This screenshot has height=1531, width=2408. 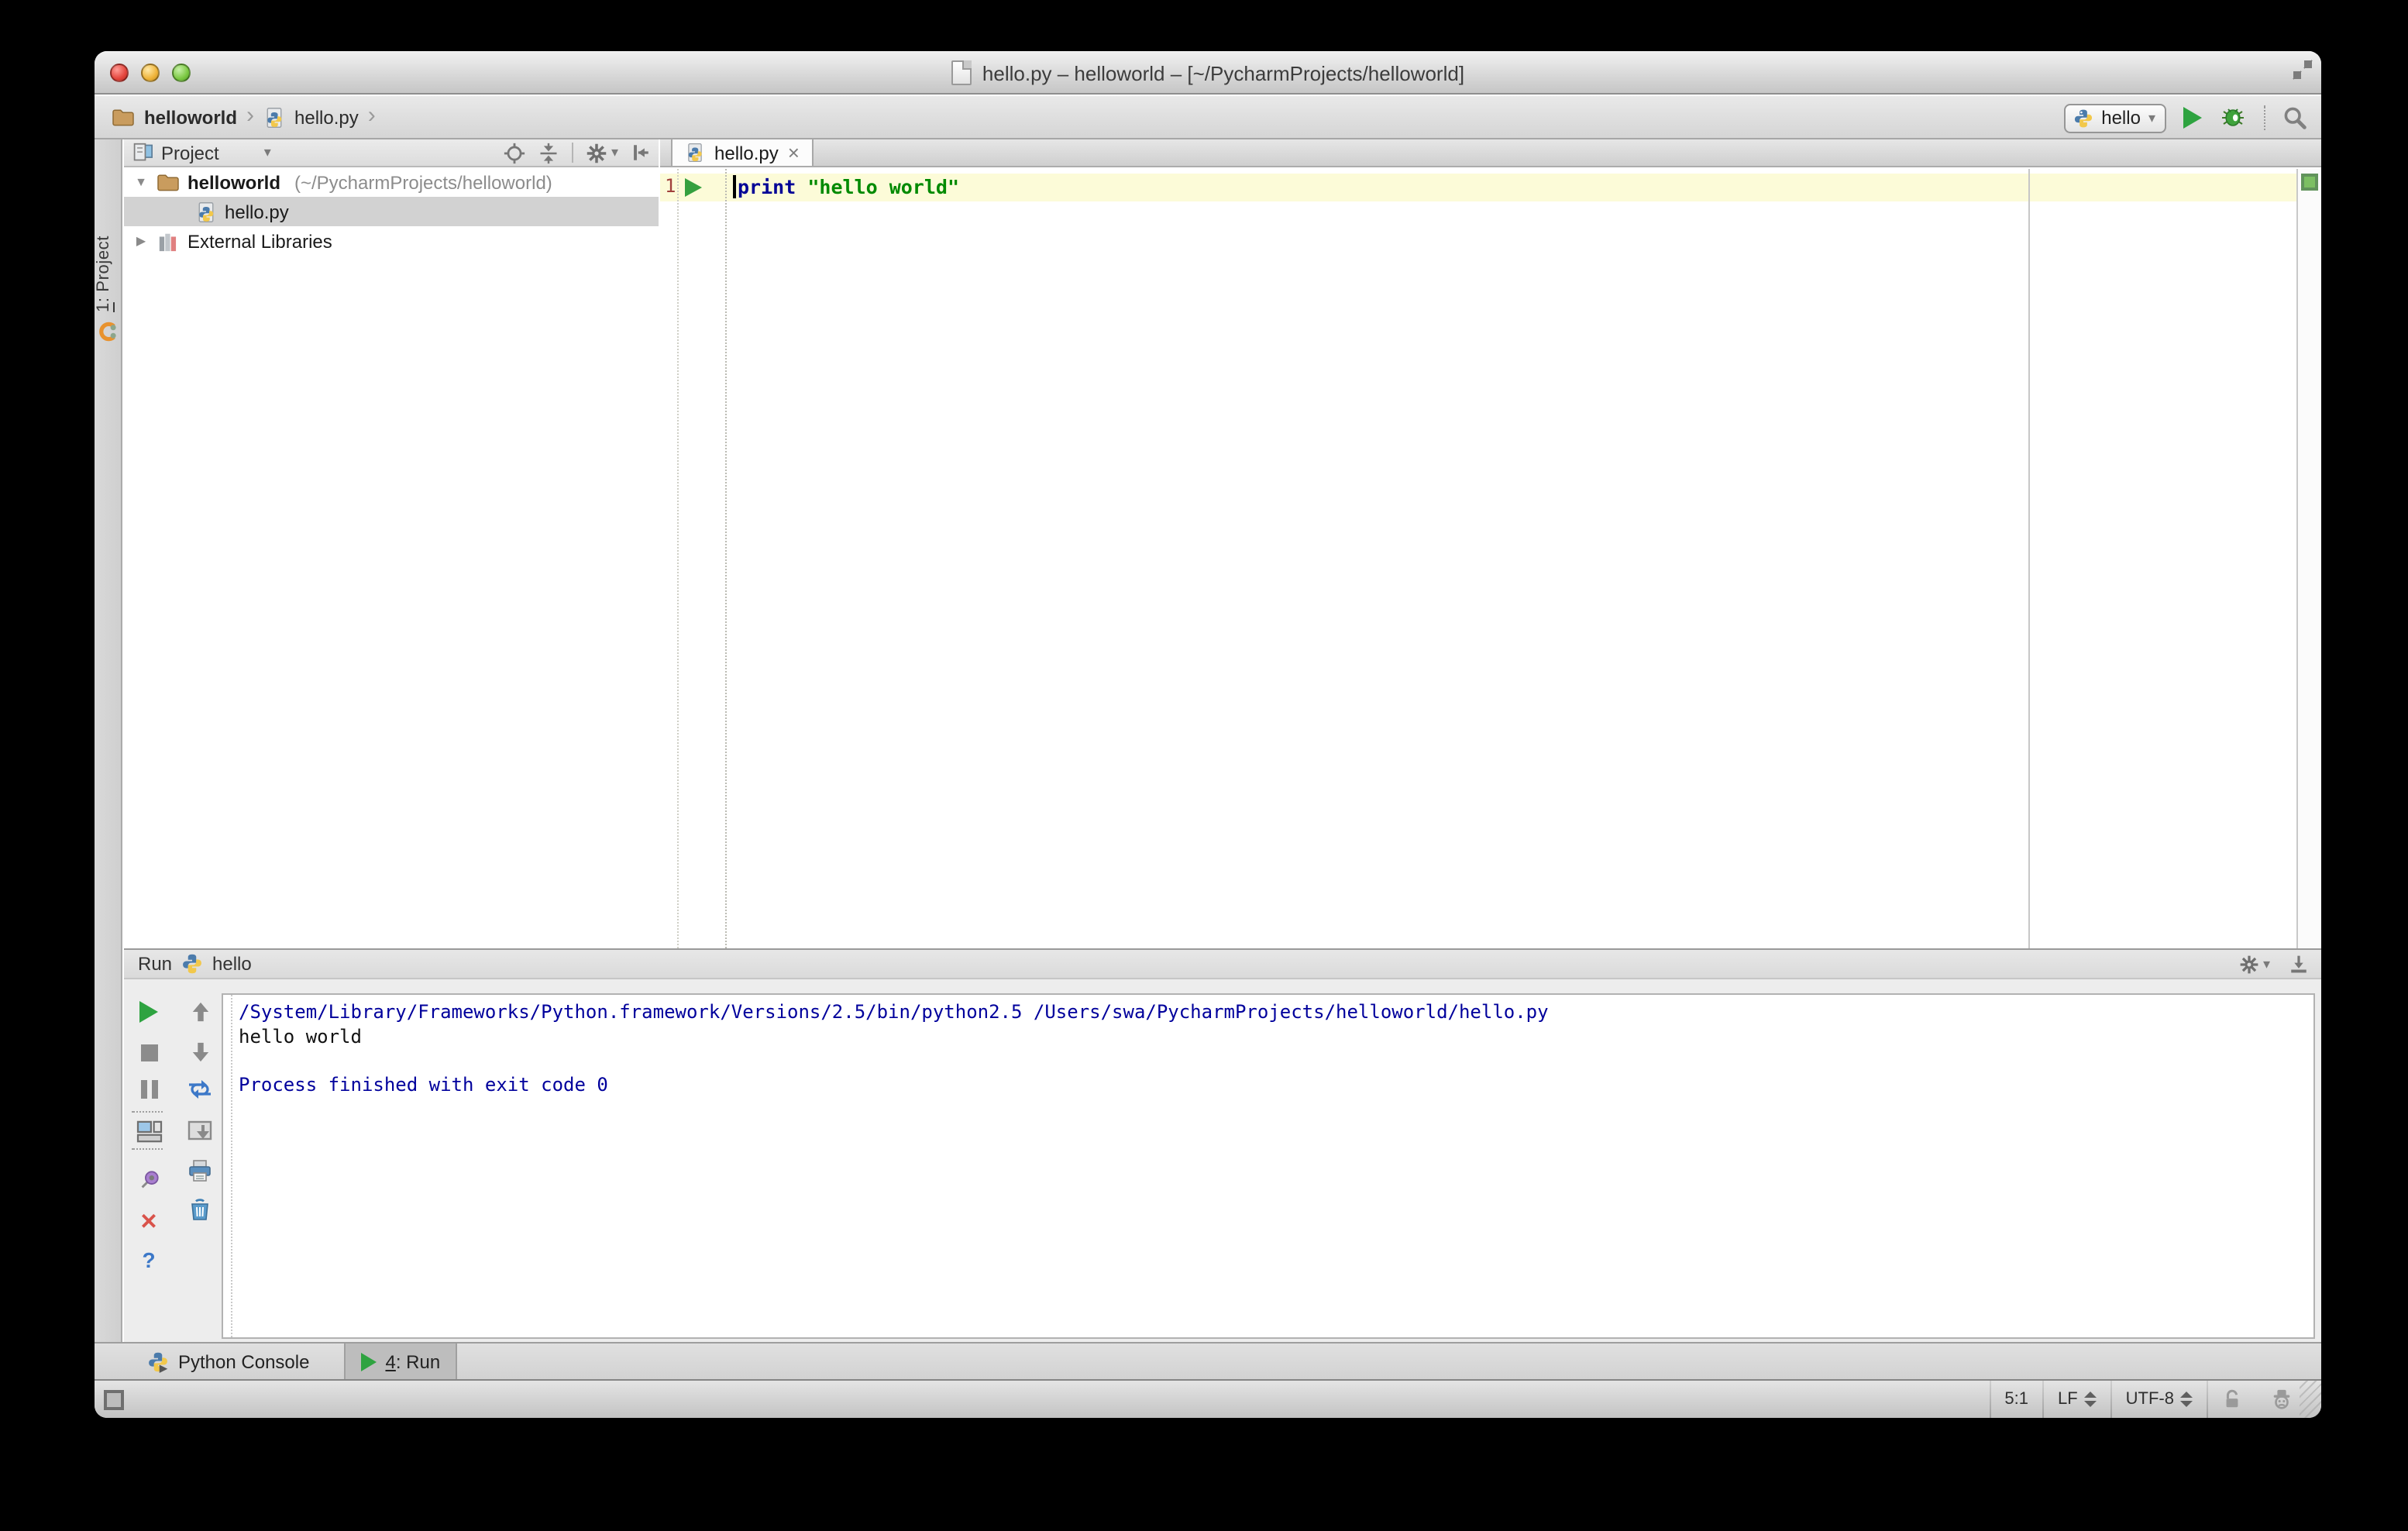 I want to click on tab-hello-py: hello.py ×, so click(x=742, y=152).